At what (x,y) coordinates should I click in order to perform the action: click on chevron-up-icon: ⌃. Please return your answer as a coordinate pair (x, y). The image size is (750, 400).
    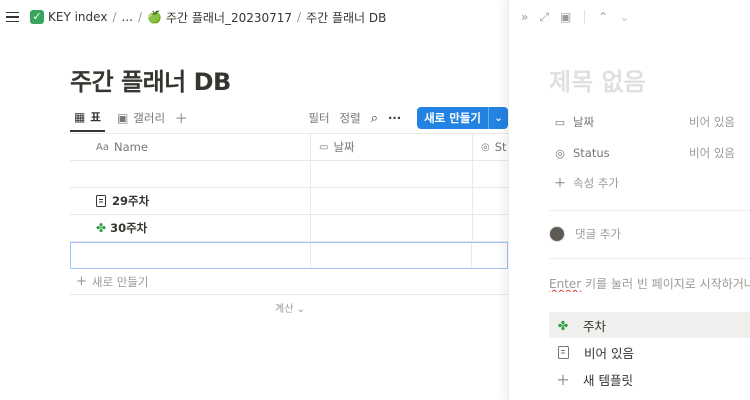
    Looking at the image, I should click on (603, 17).